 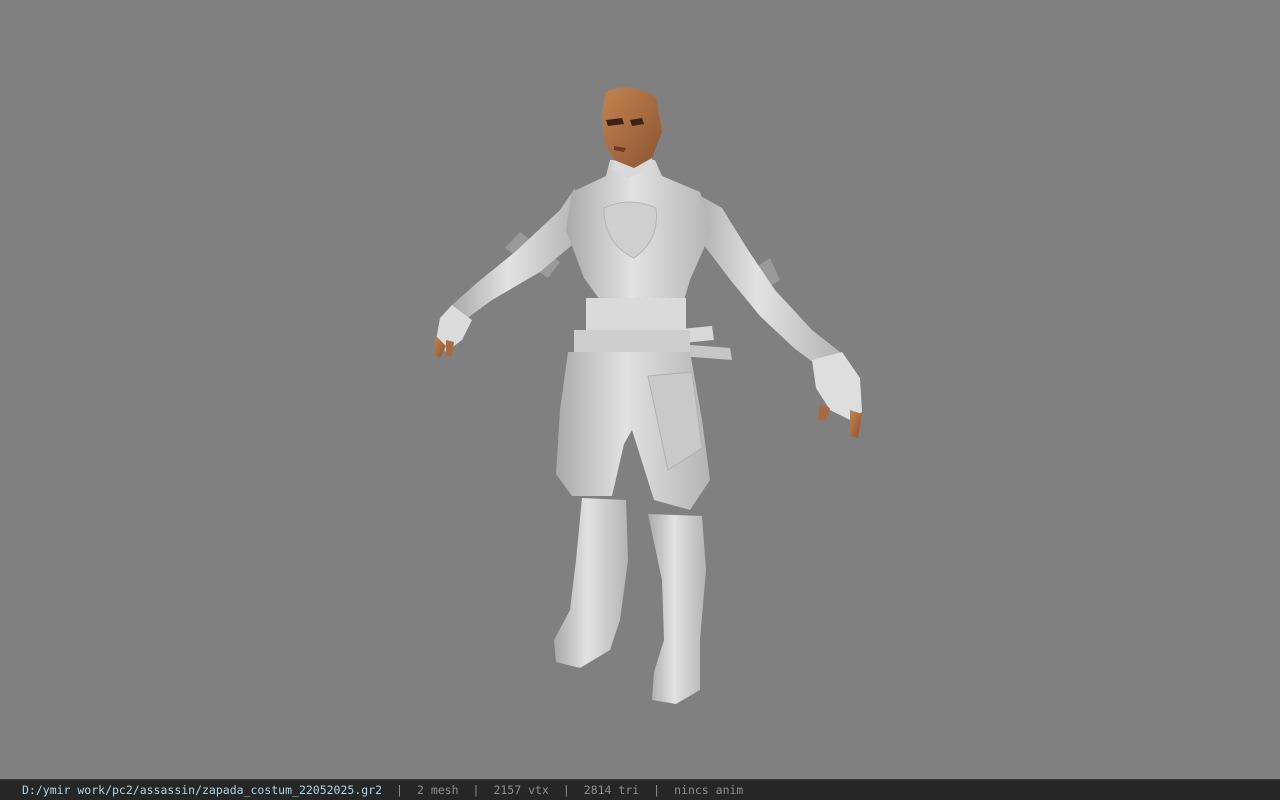 What do you see at coordinates (776, 314) in the screenshot?
I see `right-arm` at bounding box center [776, 314].